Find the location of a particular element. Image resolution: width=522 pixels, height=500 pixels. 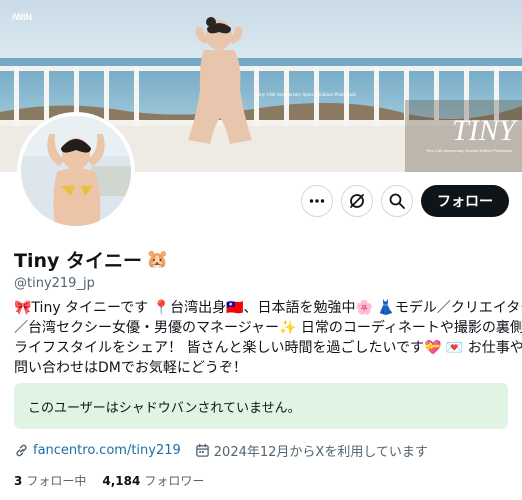

following-count: 3 is located at coordinates (18, 481).